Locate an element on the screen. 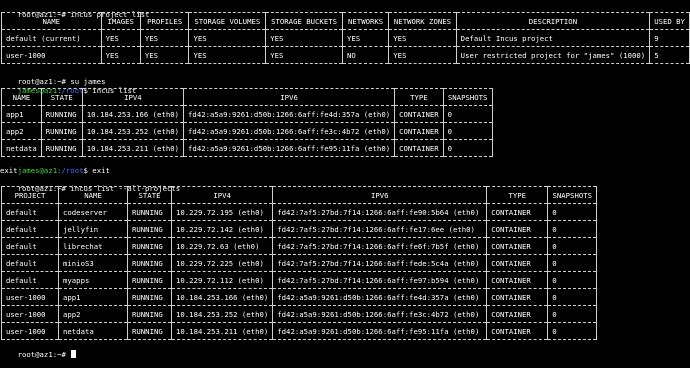 This screenshot has height=368, width=690. prompt-line-6: root@az1:~# is located at coordinates (38, 350).